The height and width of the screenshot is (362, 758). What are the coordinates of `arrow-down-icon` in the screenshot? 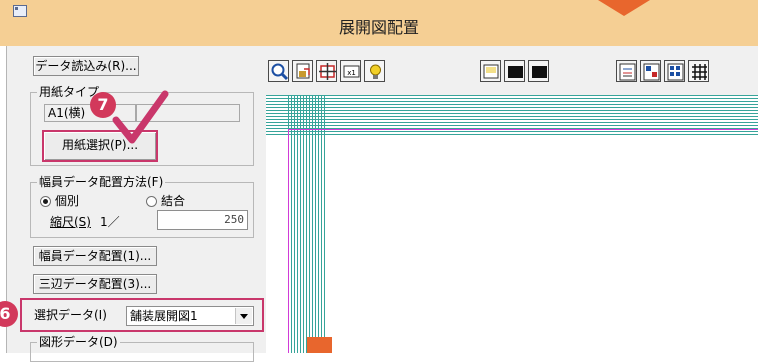 It's located at (624, 8).